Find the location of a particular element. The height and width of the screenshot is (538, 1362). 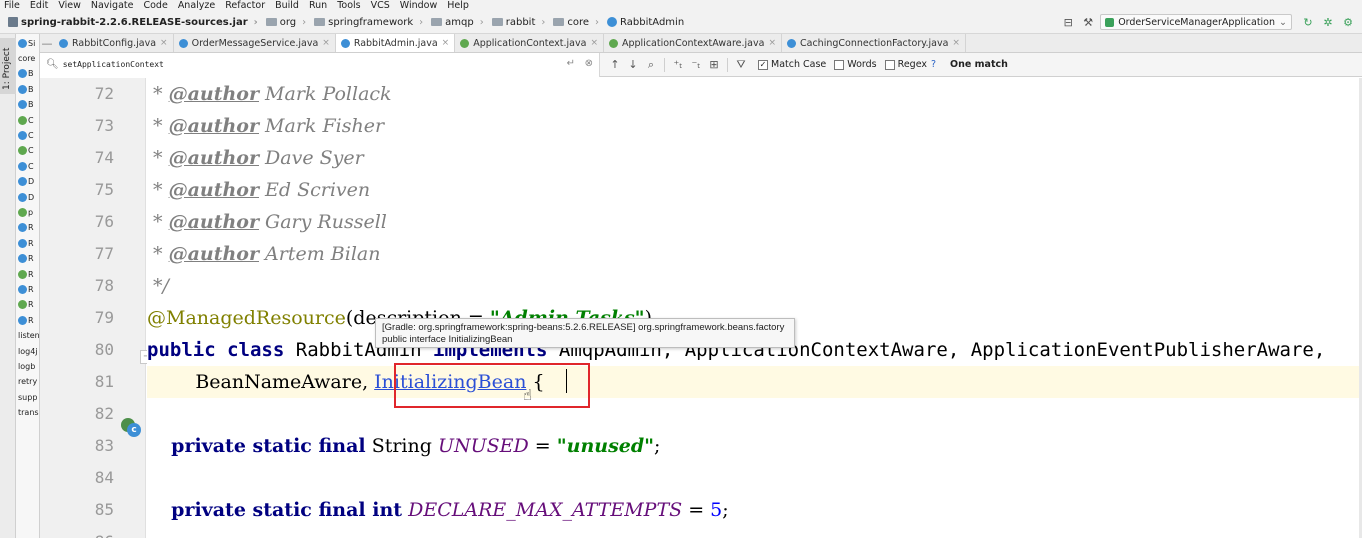

menu-navigate: Navigate is located at coordinates (112, 5).